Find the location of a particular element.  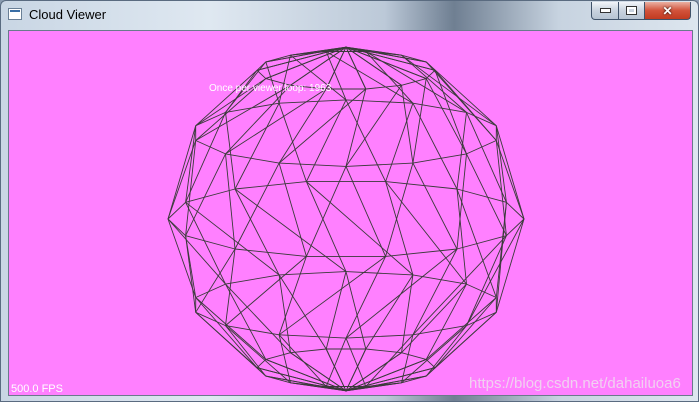

title-bar: Cloud Viewer ✕ is located at coordinates (349, 15).